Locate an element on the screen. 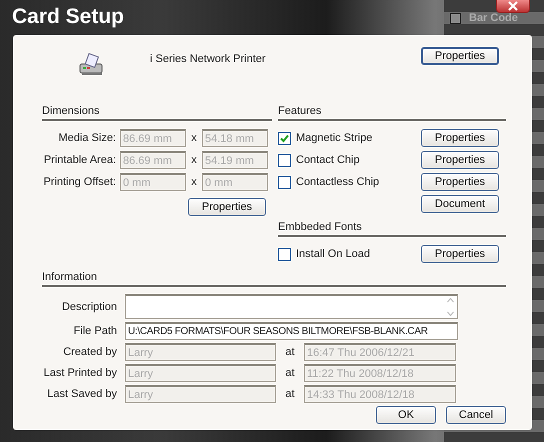 The image size is (544, 442). checkbox-label: Magnetic Stripe is located at coordinates (335, 138).